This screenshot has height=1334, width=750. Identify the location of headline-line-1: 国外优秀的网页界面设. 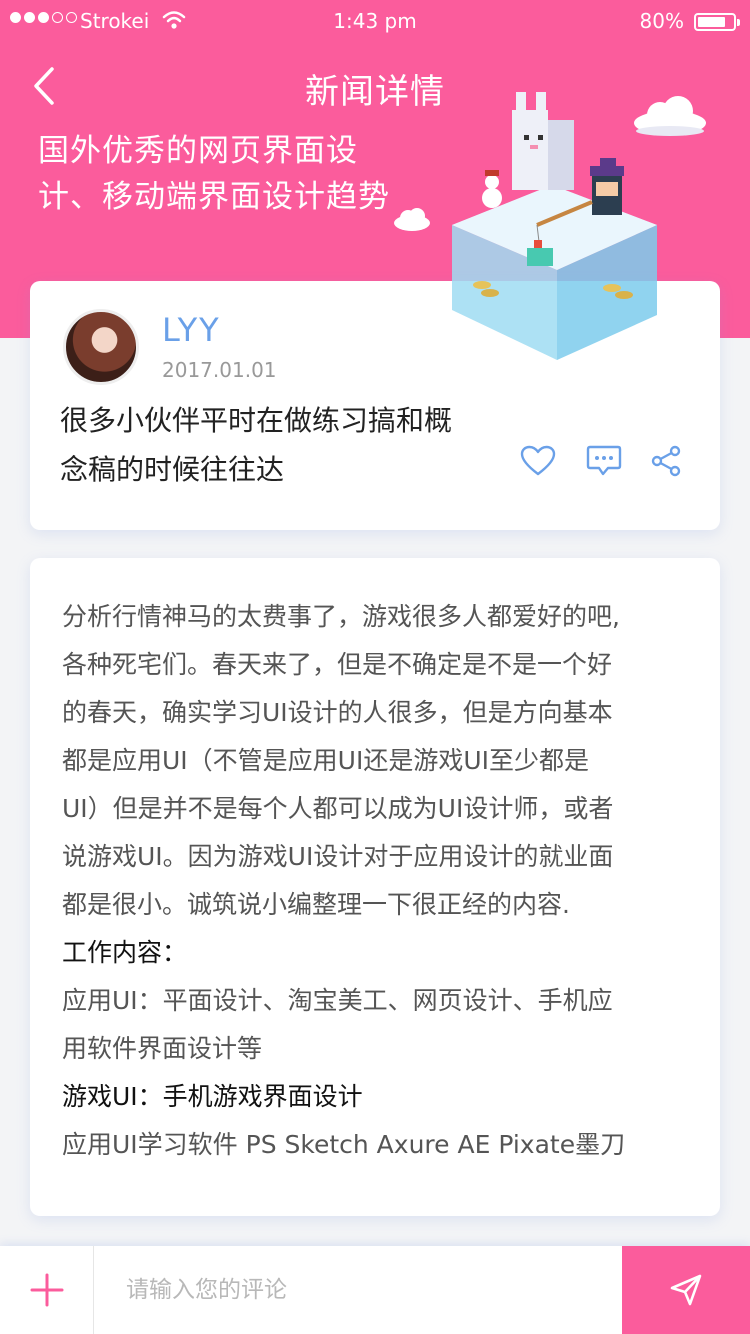
(198, 151).